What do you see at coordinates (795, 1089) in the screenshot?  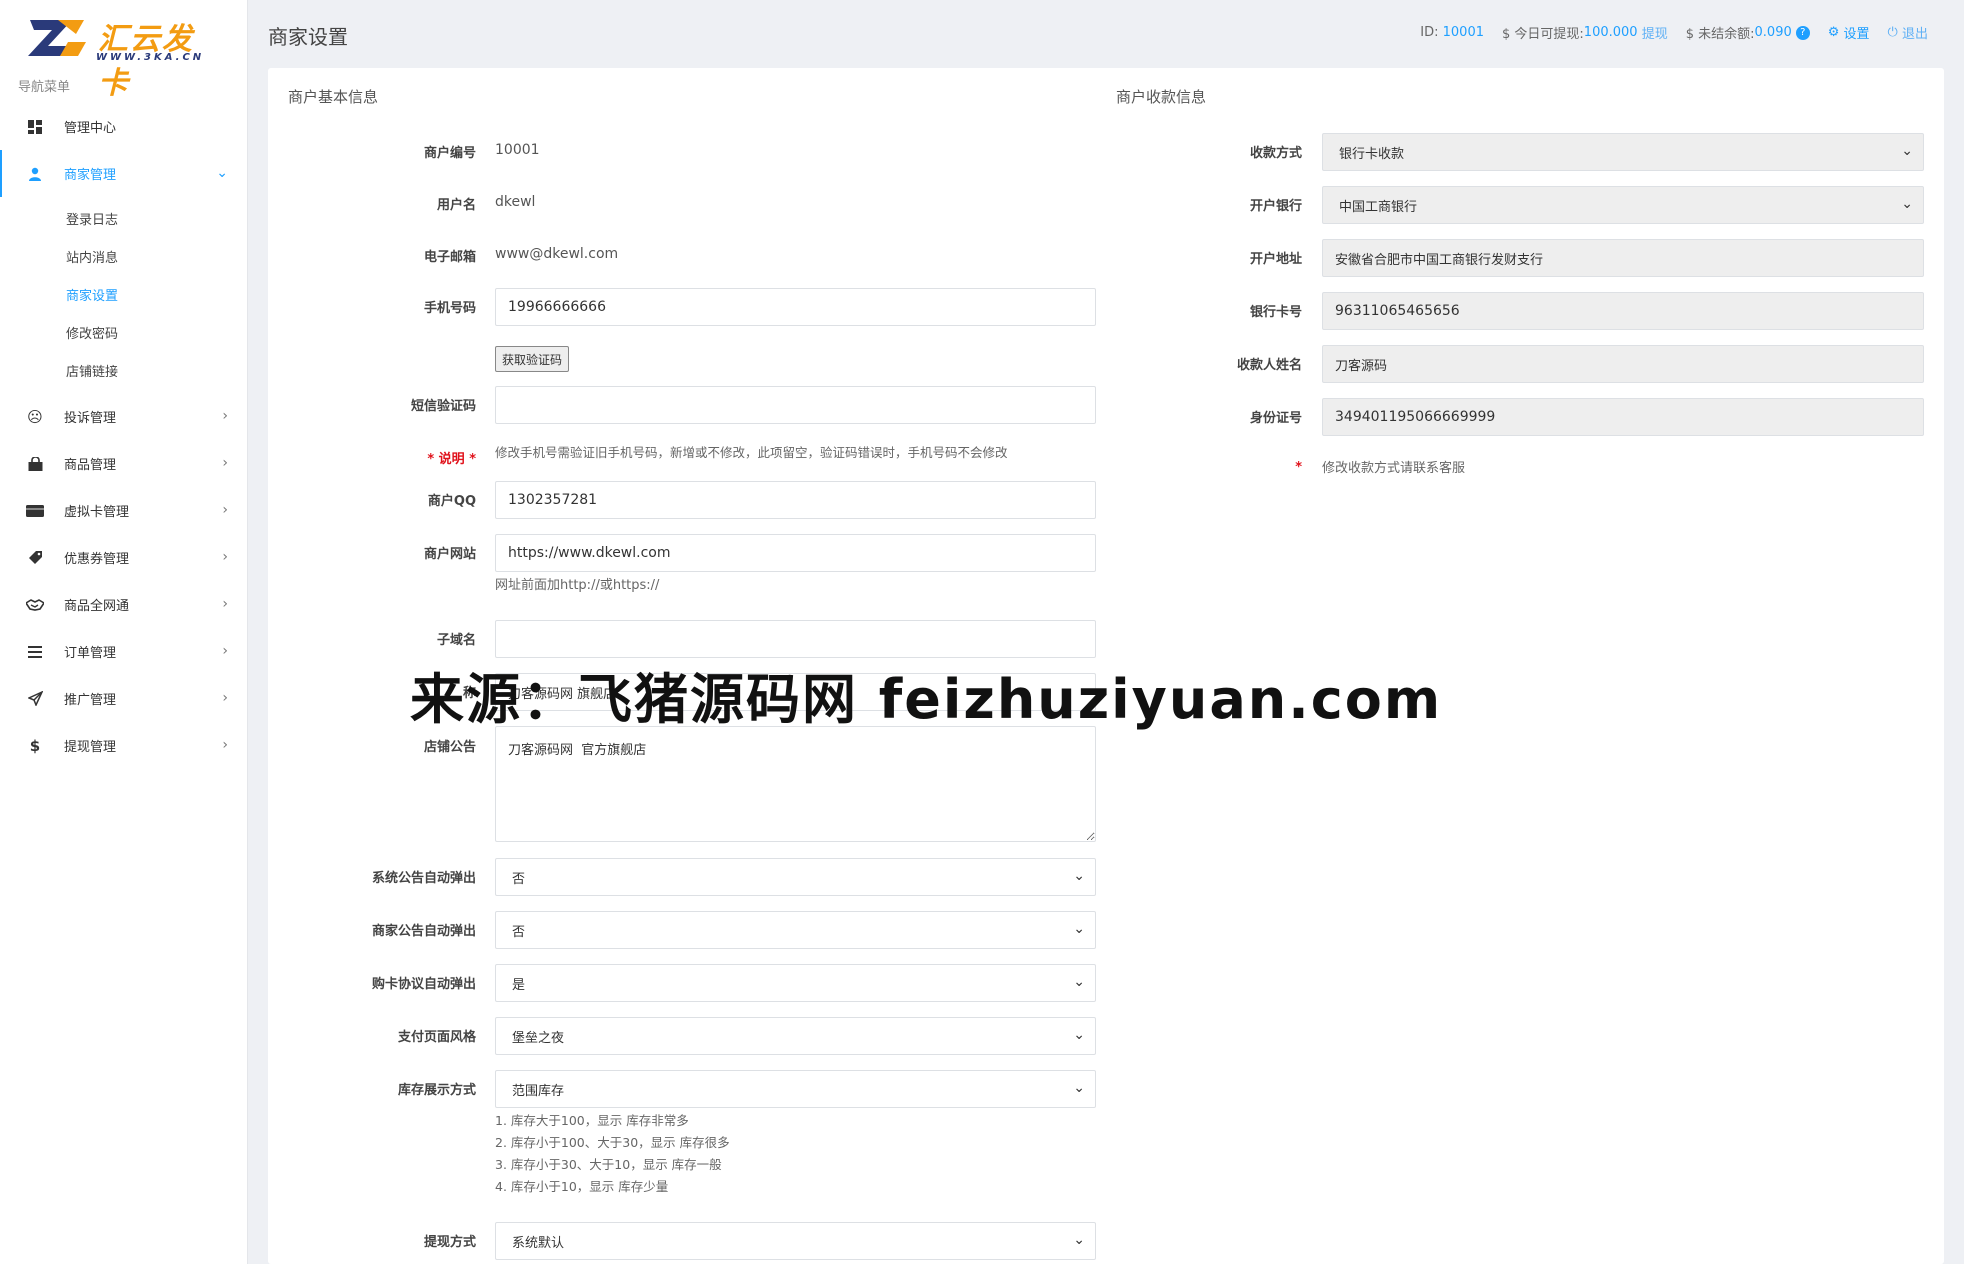 I see `stock-display-select: 范围库存 ⌄` at bounding box center [795, 1089].